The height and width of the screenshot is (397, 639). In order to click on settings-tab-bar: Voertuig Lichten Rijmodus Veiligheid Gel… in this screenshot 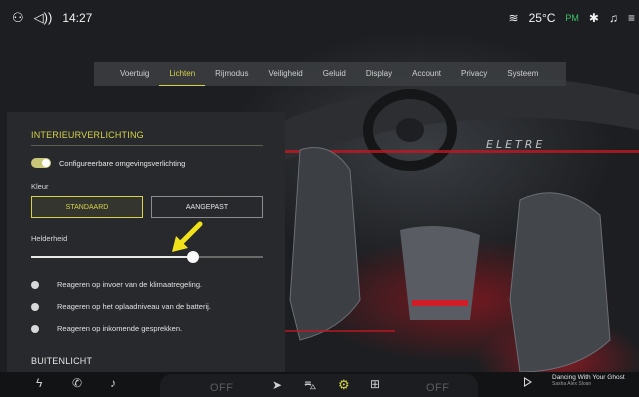, I will do `click(330, 74)`.